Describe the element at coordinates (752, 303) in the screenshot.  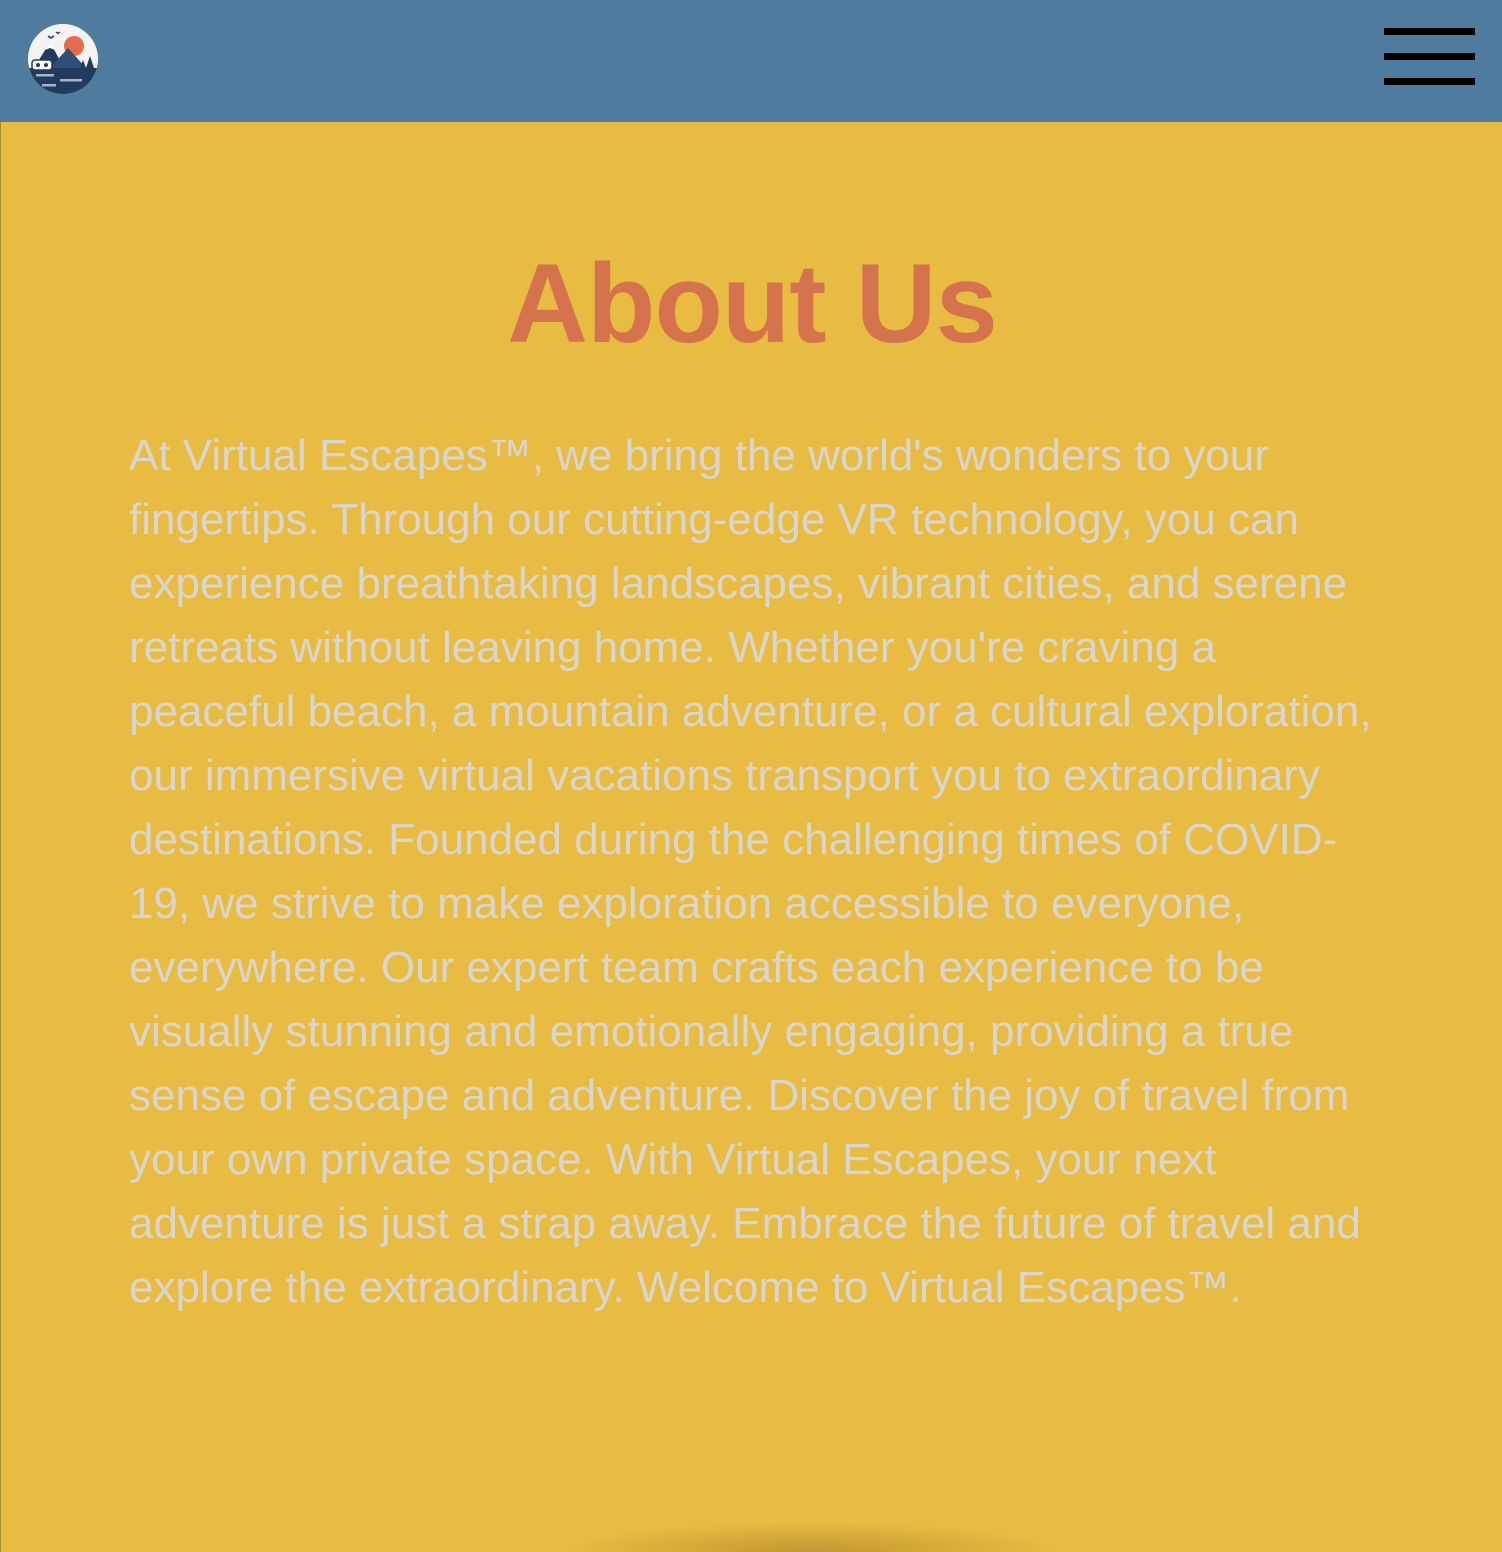
I see `page-title: About Us` at that location.